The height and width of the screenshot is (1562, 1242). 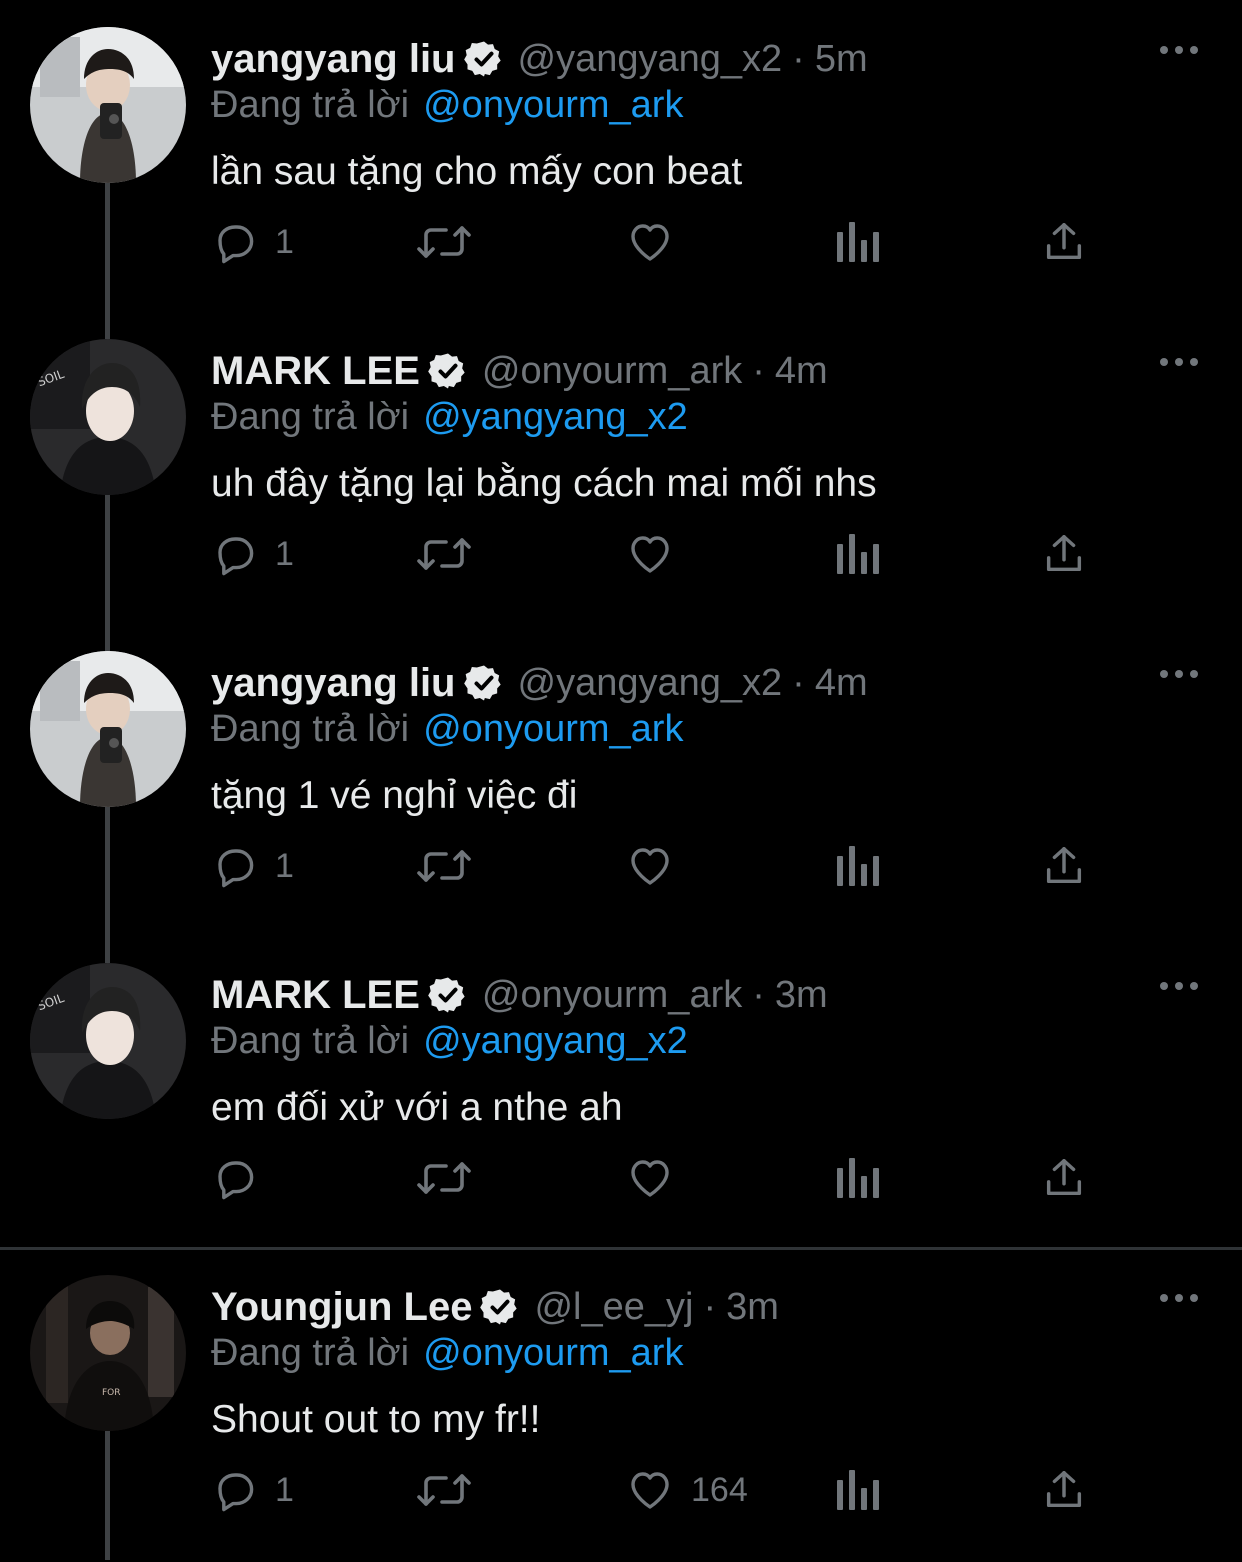 I want to click on user-handle: @l_ee_yj, so click(x=613, y=1307).